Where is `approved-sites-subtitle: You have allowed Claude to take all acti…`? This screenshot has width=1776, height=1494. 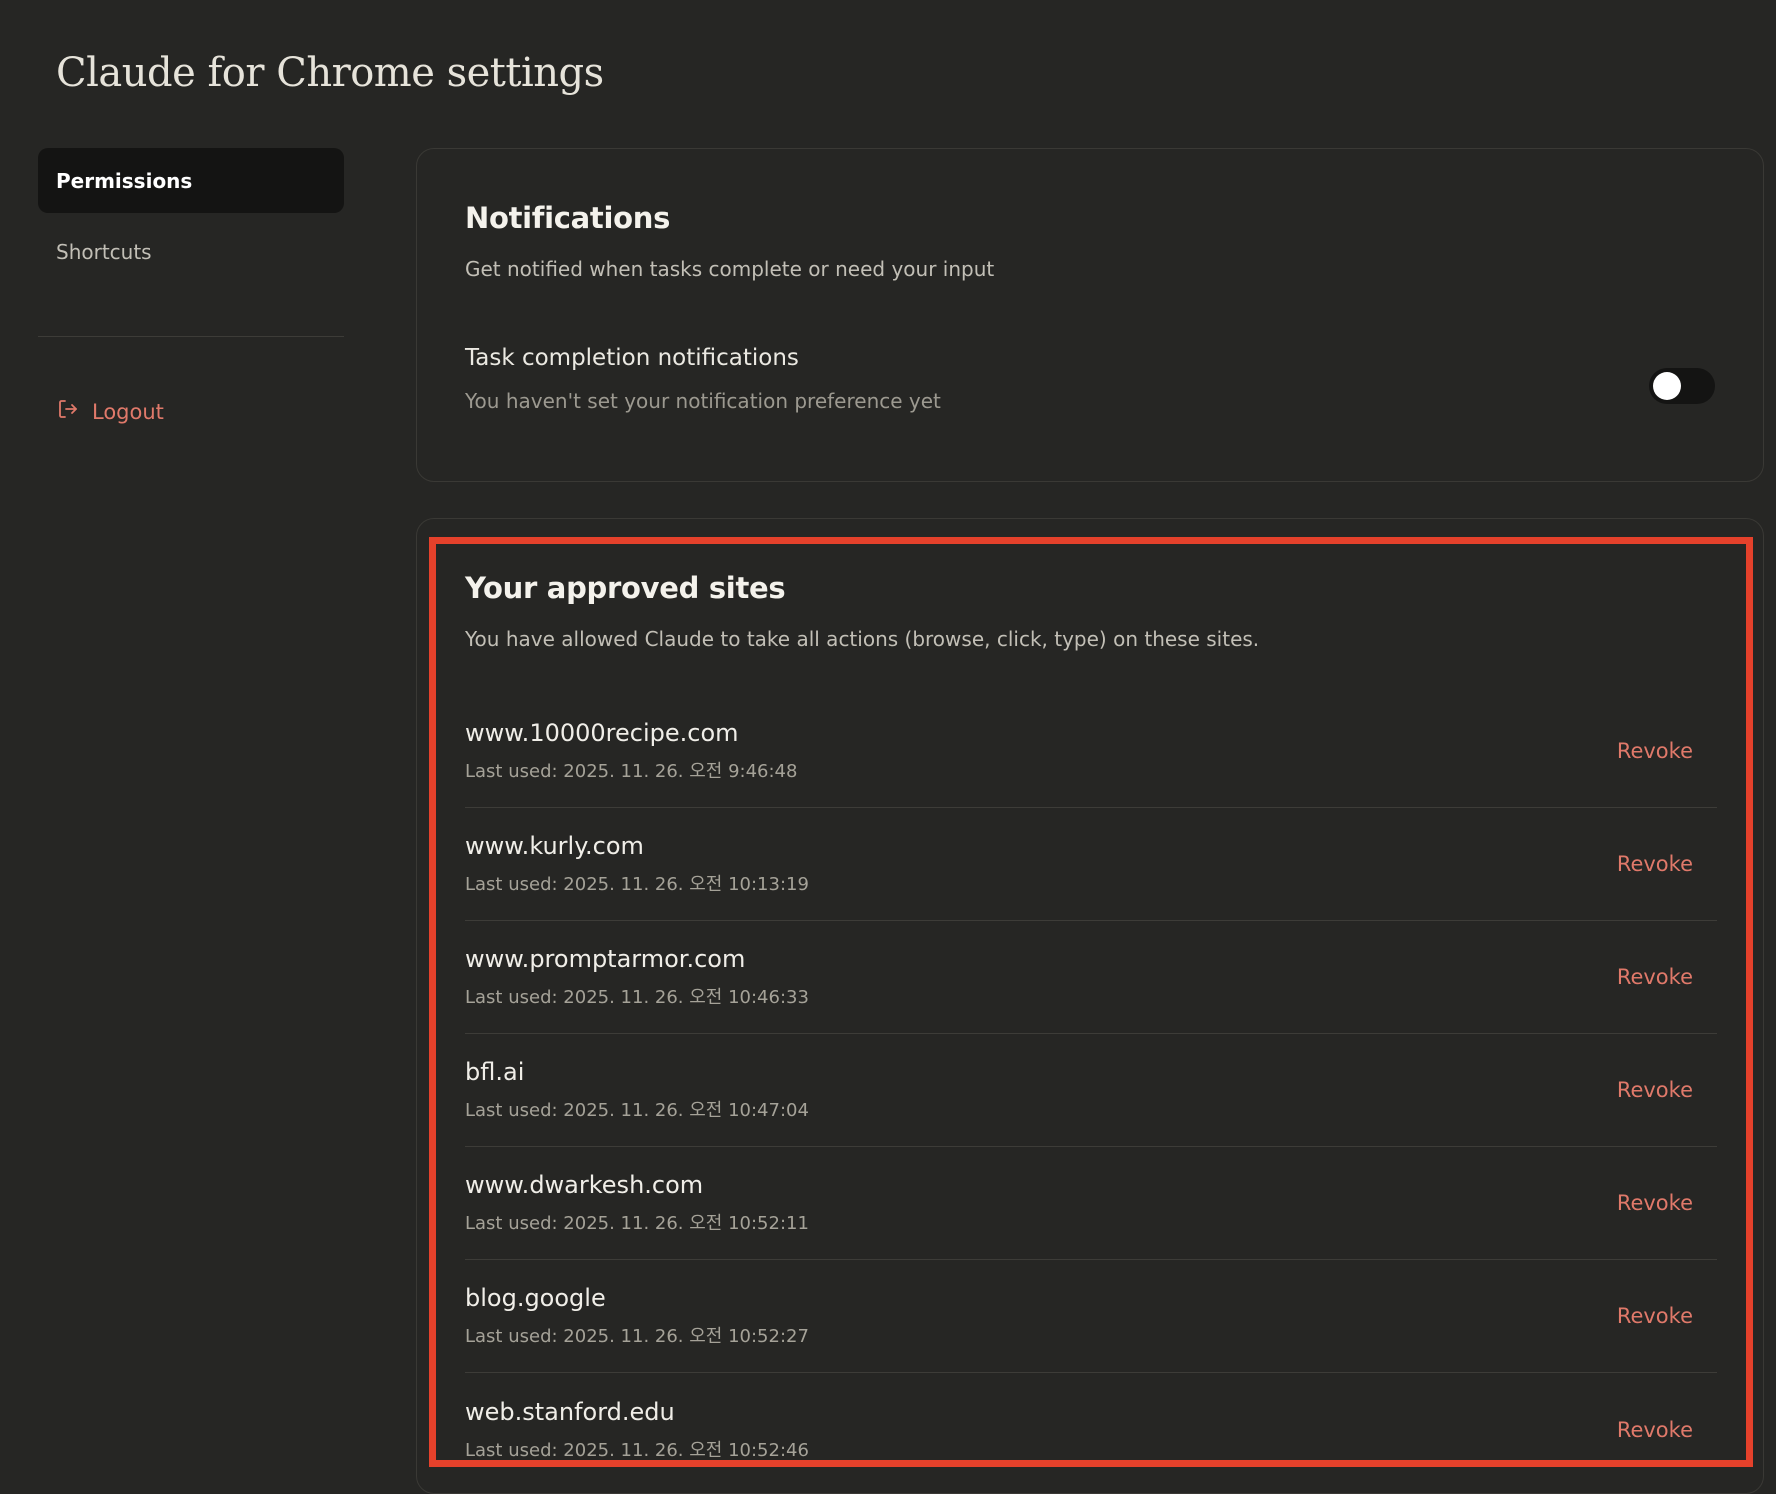 approved-sites-subtitle: You have allowed Claude to take all acti… is located at coordinates (862, 639).